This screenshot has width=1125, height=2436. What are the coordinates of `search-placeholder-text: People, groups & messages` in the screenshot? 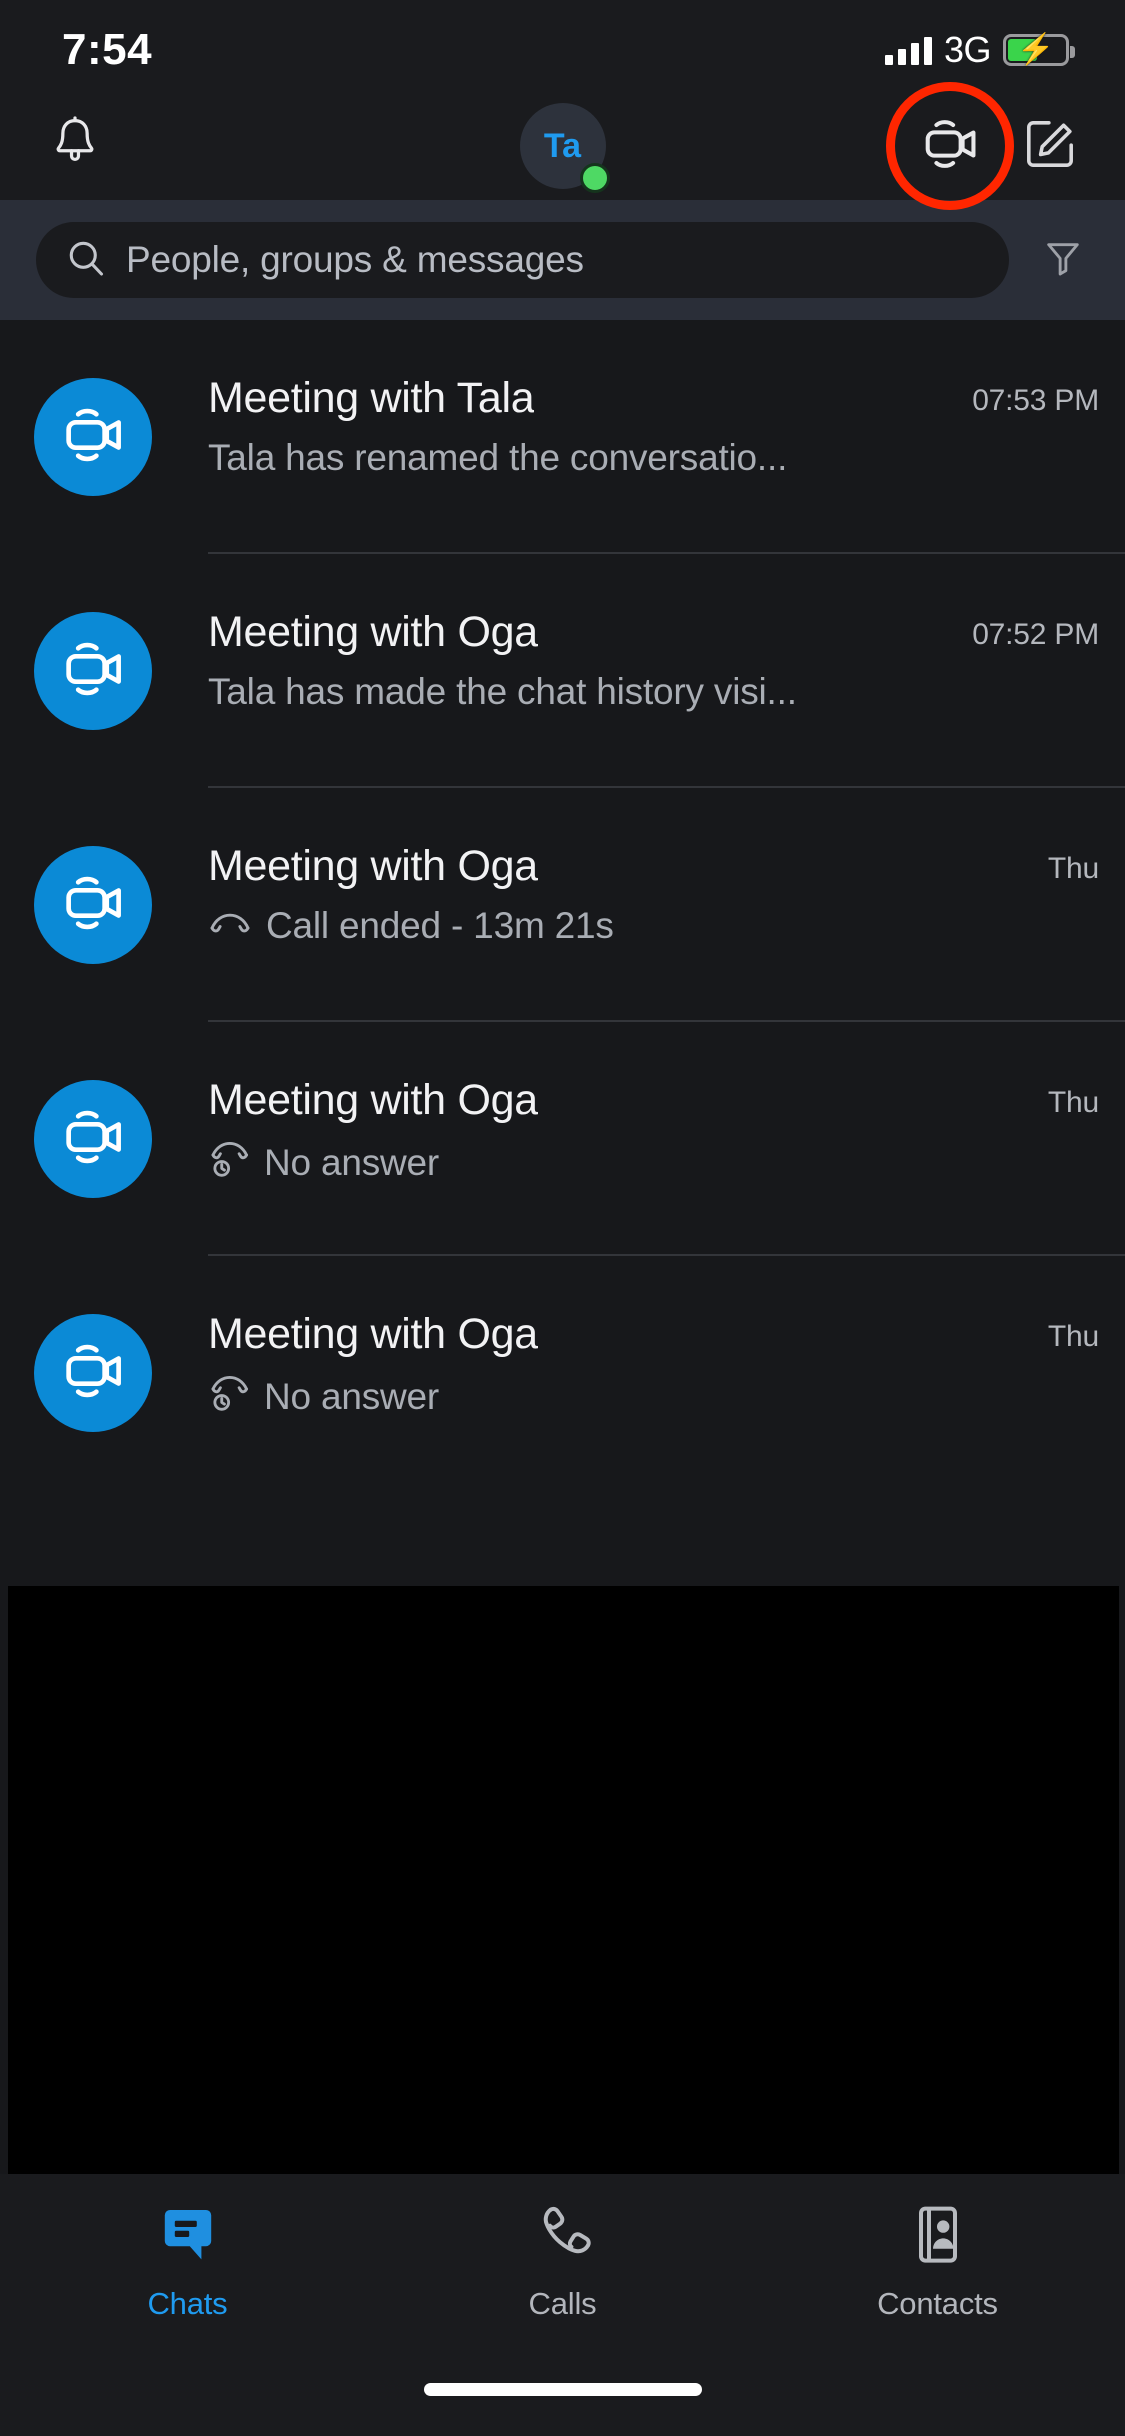 It's located at (355, 259).